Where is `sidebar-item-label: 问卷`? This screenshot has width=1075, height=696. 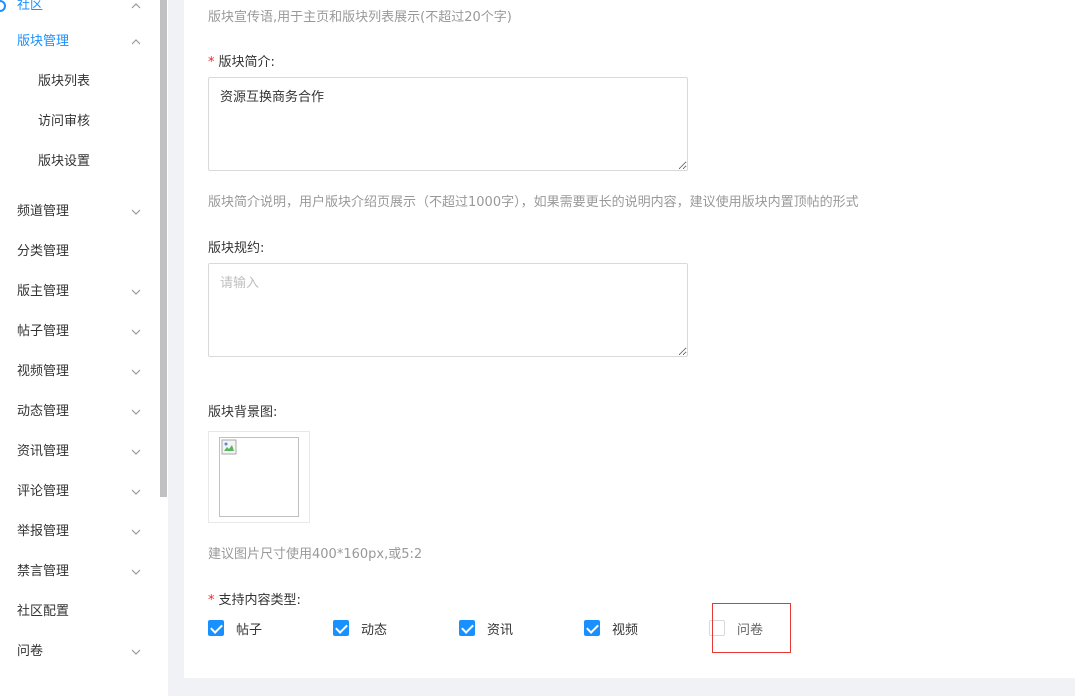 sidebar-item-label: 问卷 is located at coordinates (30, 651).